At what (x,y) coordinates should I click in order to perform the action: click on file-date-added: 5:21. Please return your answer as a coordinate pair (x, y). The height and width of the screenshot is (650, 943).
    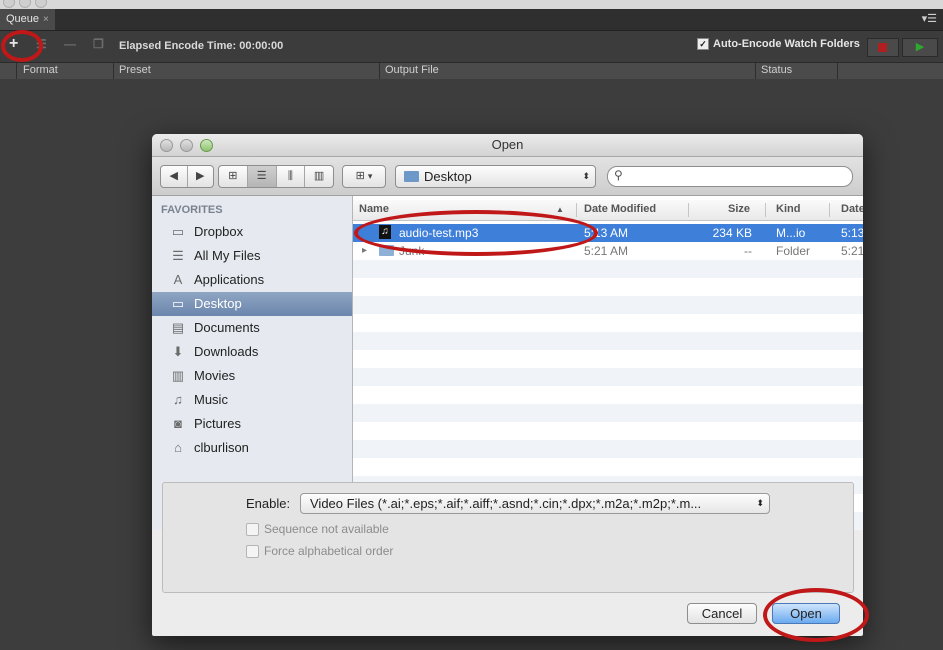
    Looking at the image, I should click on (852, 251).